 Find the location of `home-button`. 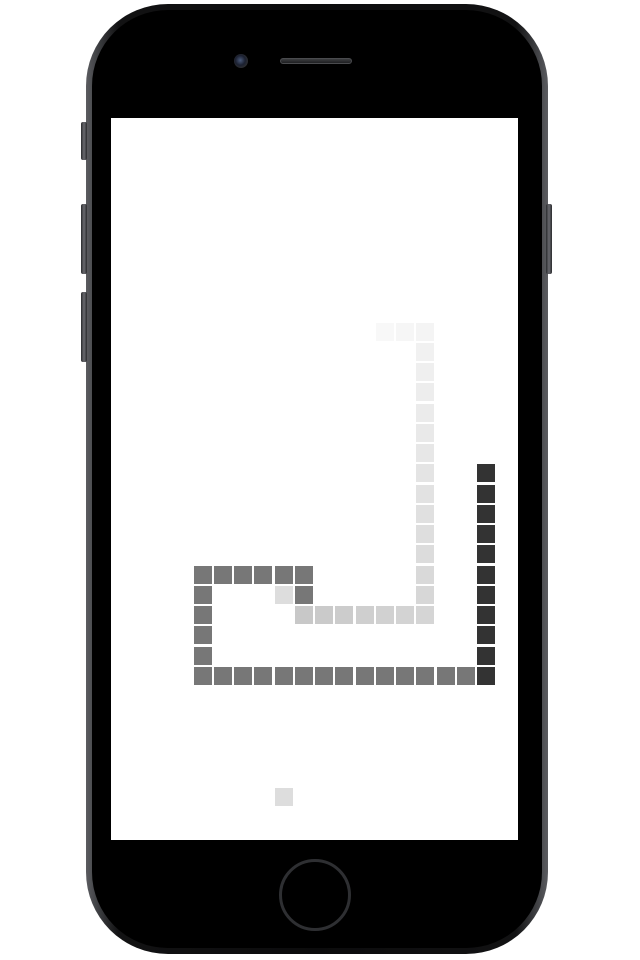

home-button is located at coordinates (315, 895).